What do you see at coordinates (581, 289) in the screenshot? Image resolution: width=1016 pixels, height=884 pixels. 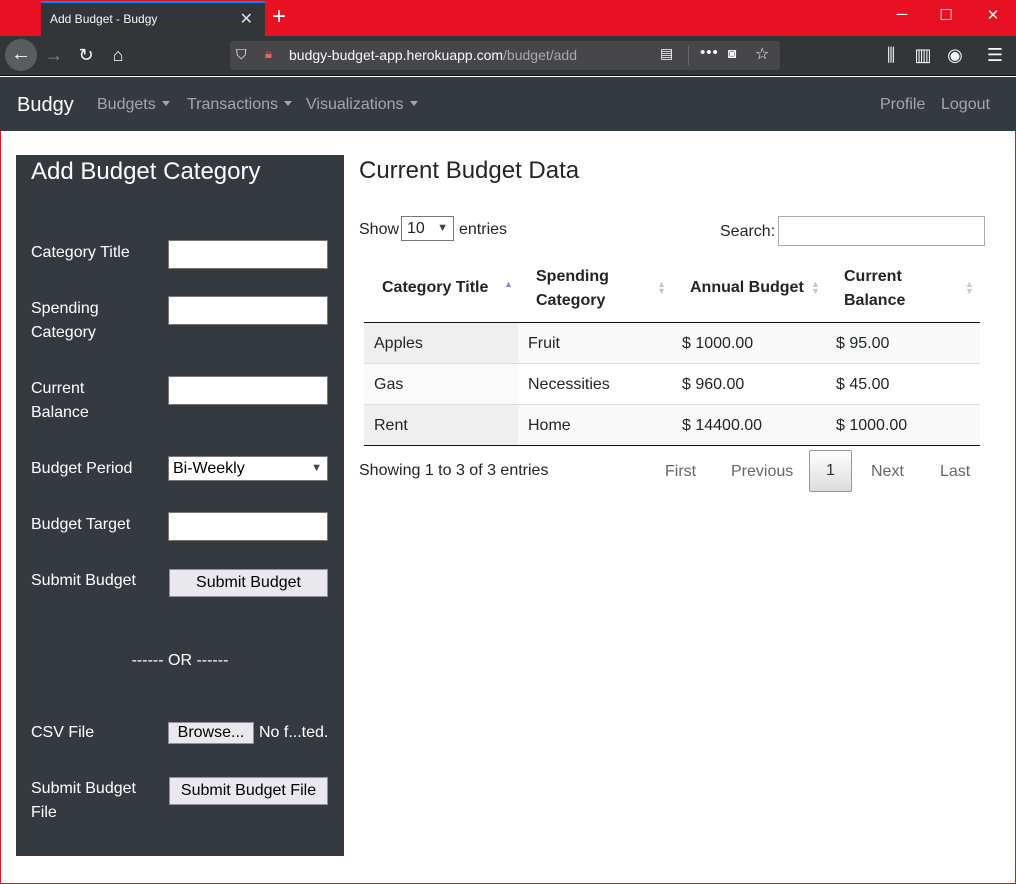 I see `column-header-spending-category: Spending Category` at bounding box center [581, 289].